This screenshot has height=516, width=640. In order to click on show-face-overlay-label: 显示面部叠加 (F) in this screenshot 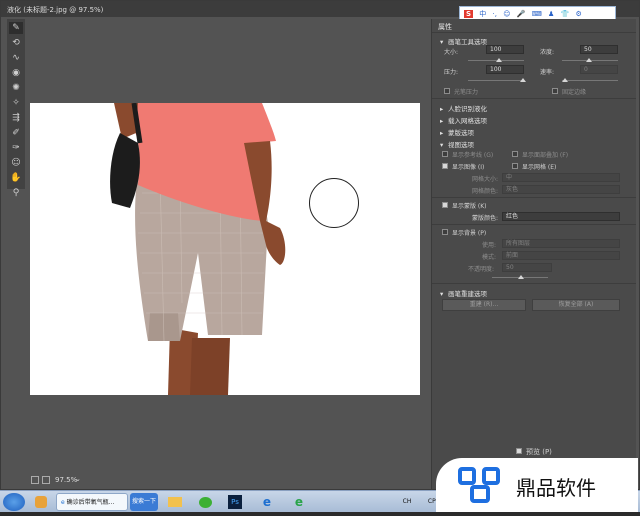, I will do `click(545, 155)`.